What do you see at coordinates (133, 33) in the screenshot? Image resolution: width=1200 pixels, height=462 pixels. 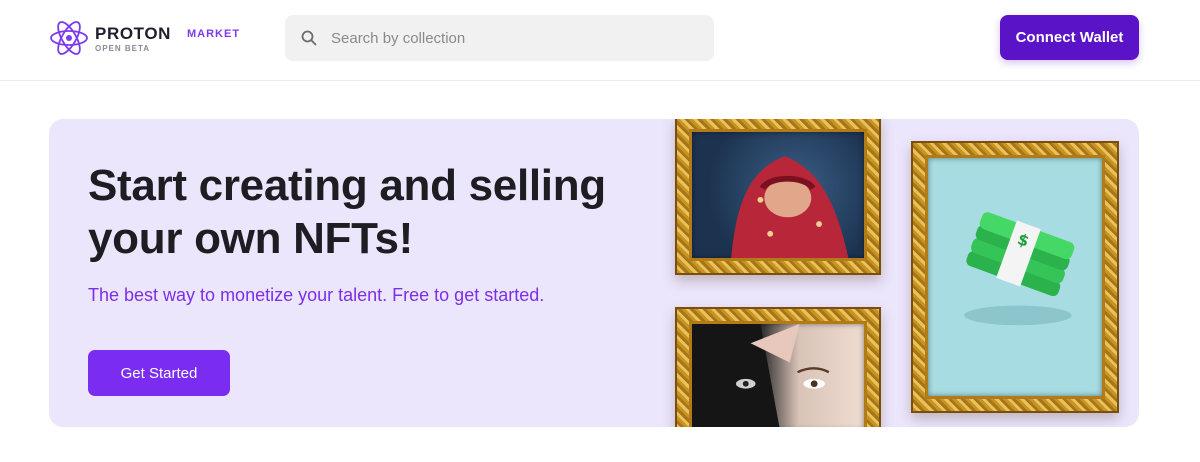 I see `logo-wordmark: PROTON` at bounding box center [133, 33].